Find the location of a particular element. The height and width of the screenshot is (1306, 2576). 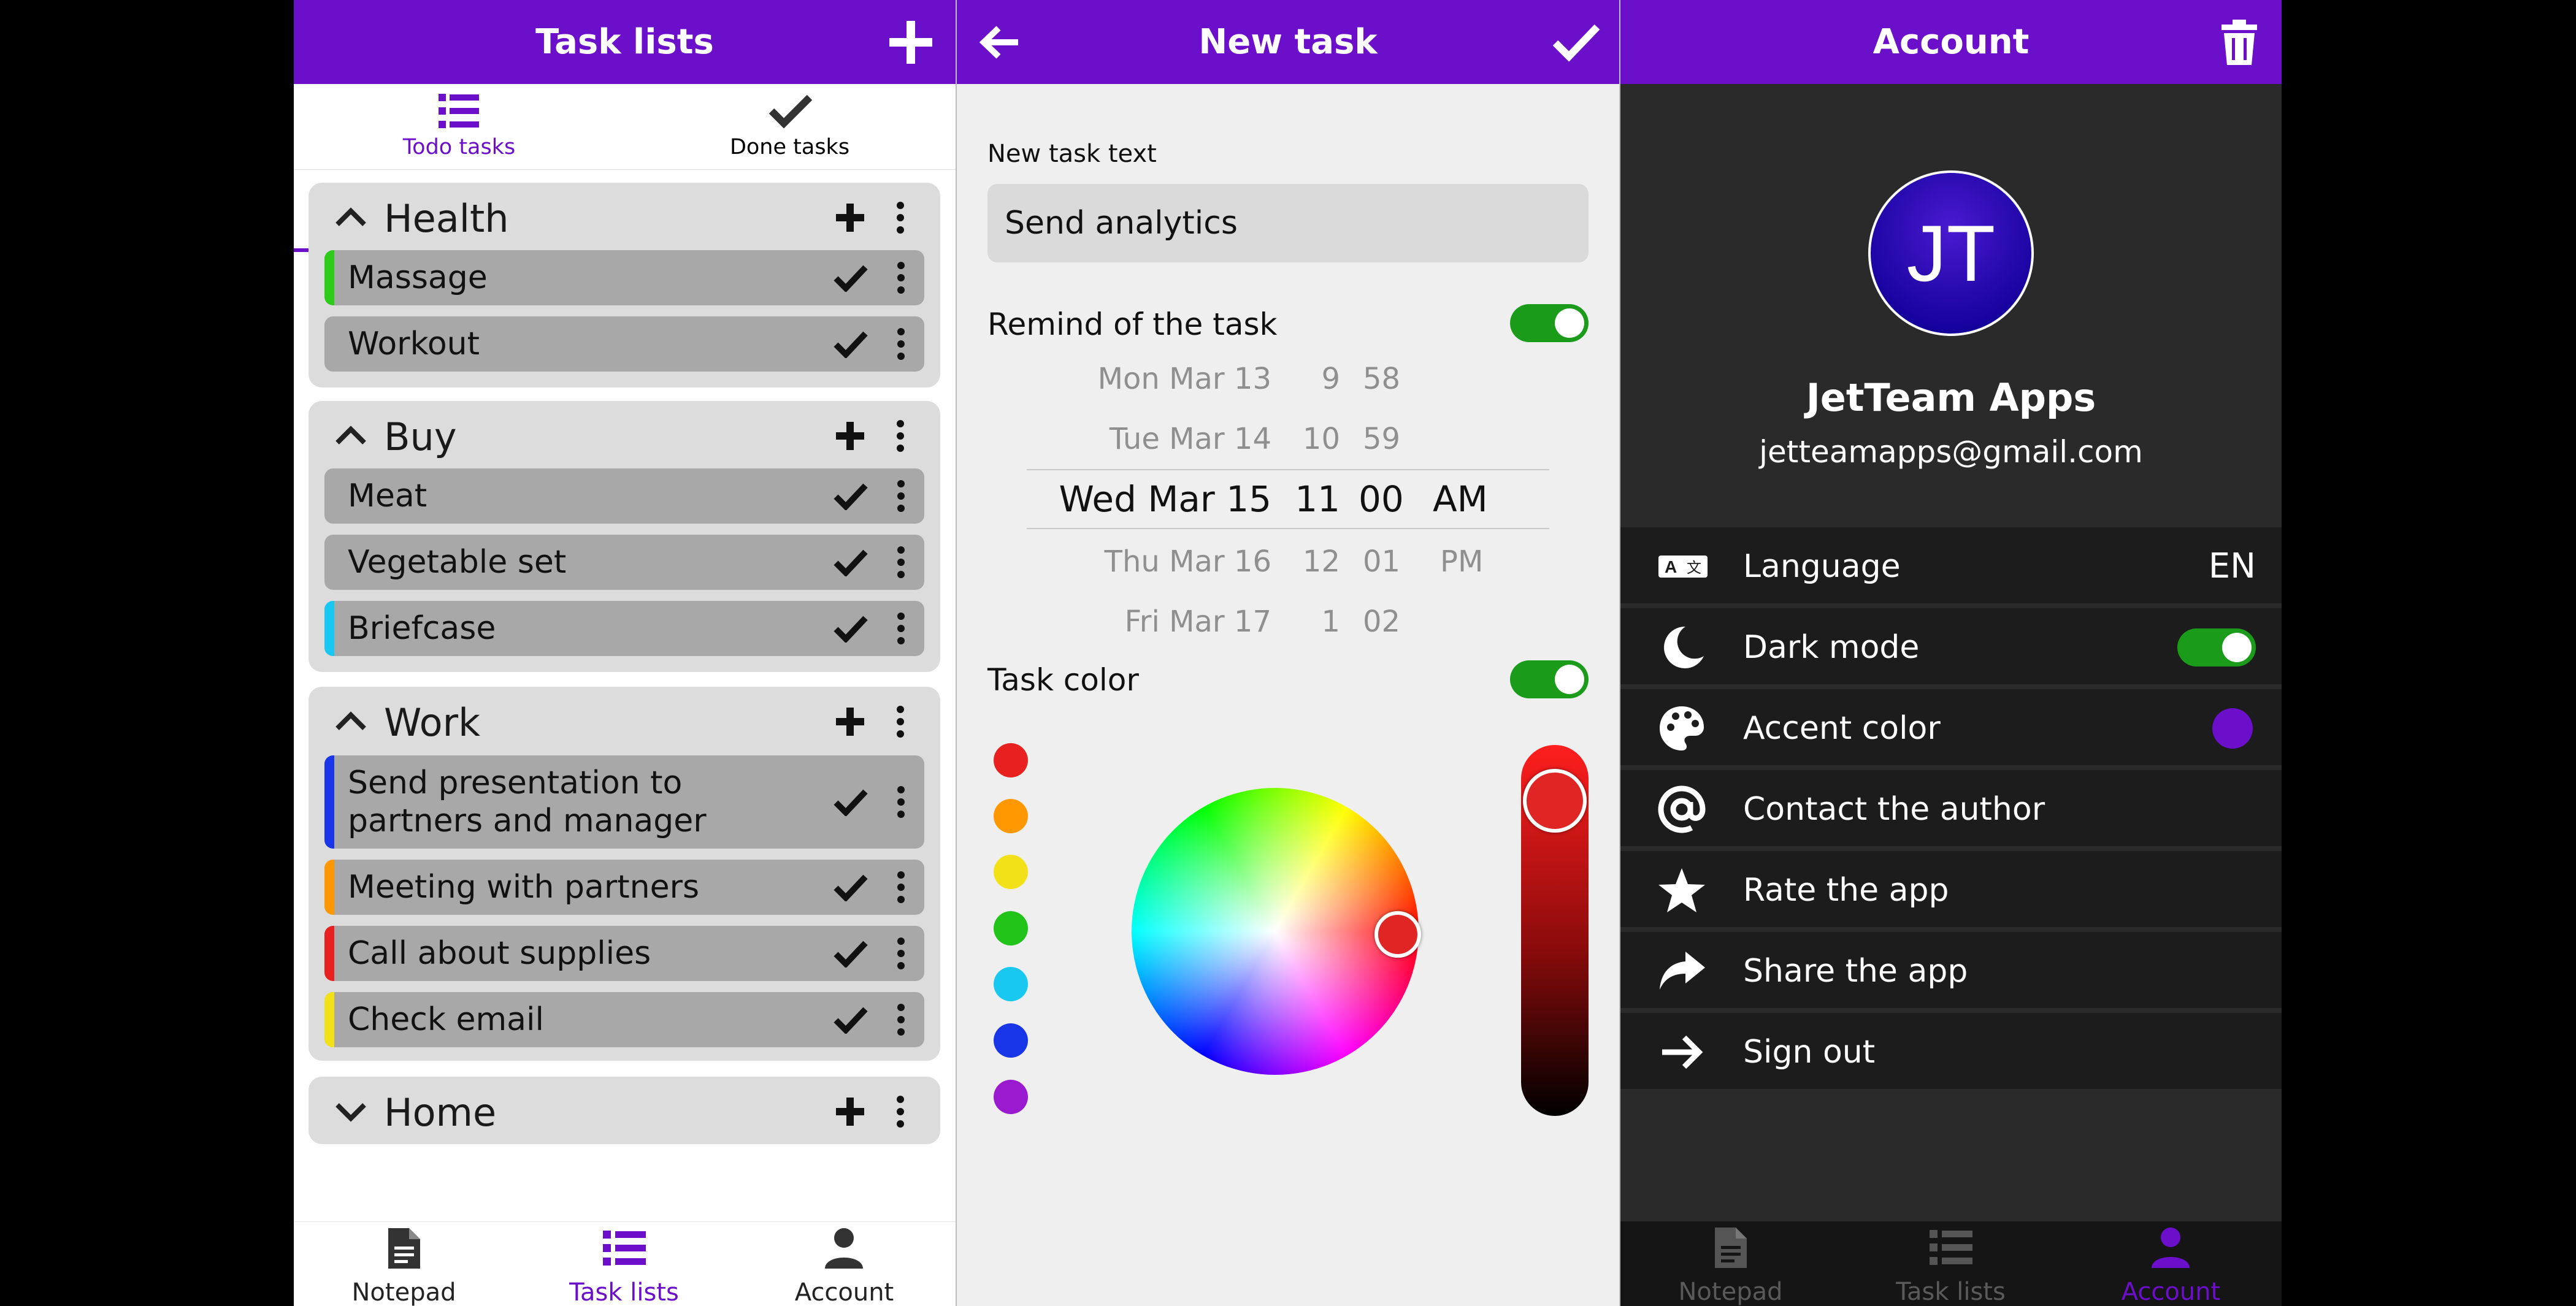

picker-day: Tue Mar 14 is located at coordinates (1190, 439).